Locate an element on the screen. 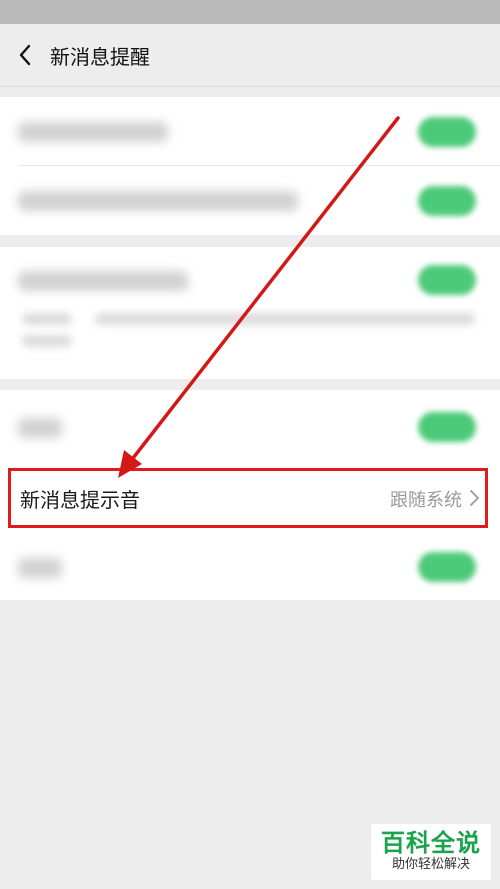 The image size is (500, 889). navigation-bar: 新消息提醒 is located at coordinates (250, 55).